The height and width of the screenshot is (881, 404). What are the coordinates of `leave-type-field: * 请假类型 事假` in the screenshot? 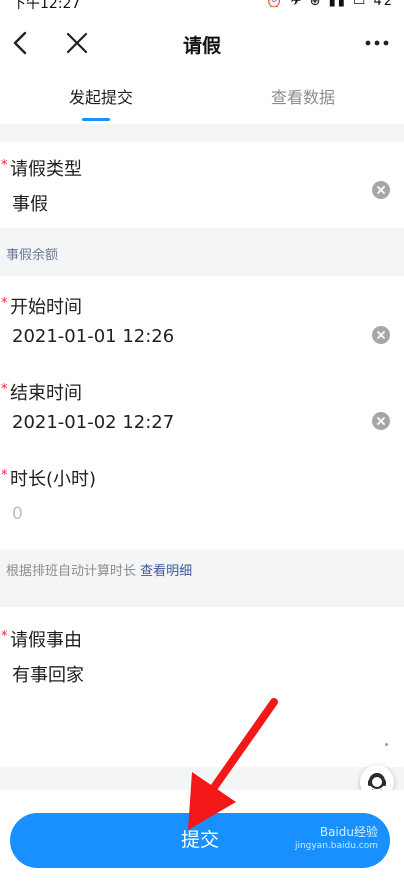 It's located at (202, 188).